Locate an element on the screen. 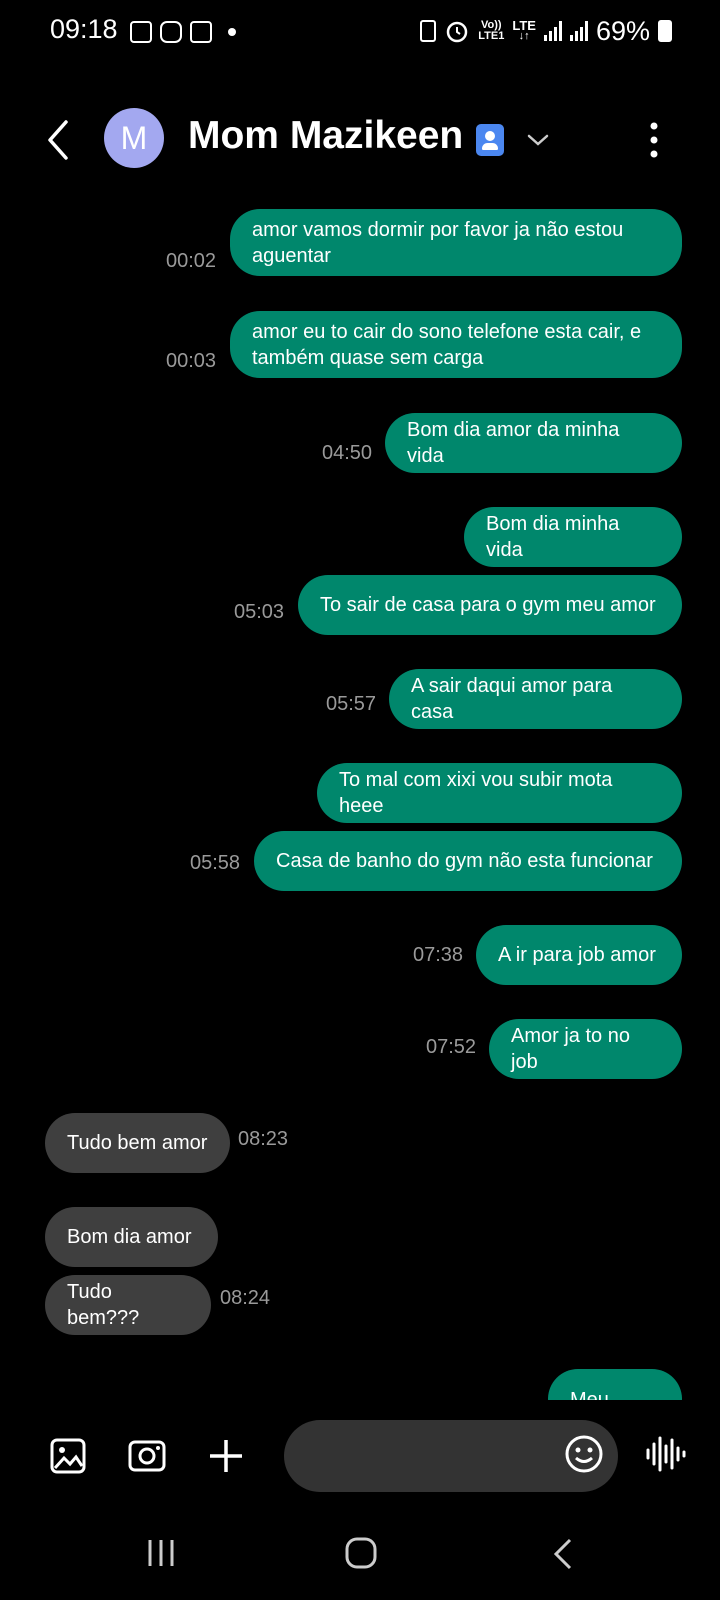  chevron-down-icon is located at coordinates (538, 140).